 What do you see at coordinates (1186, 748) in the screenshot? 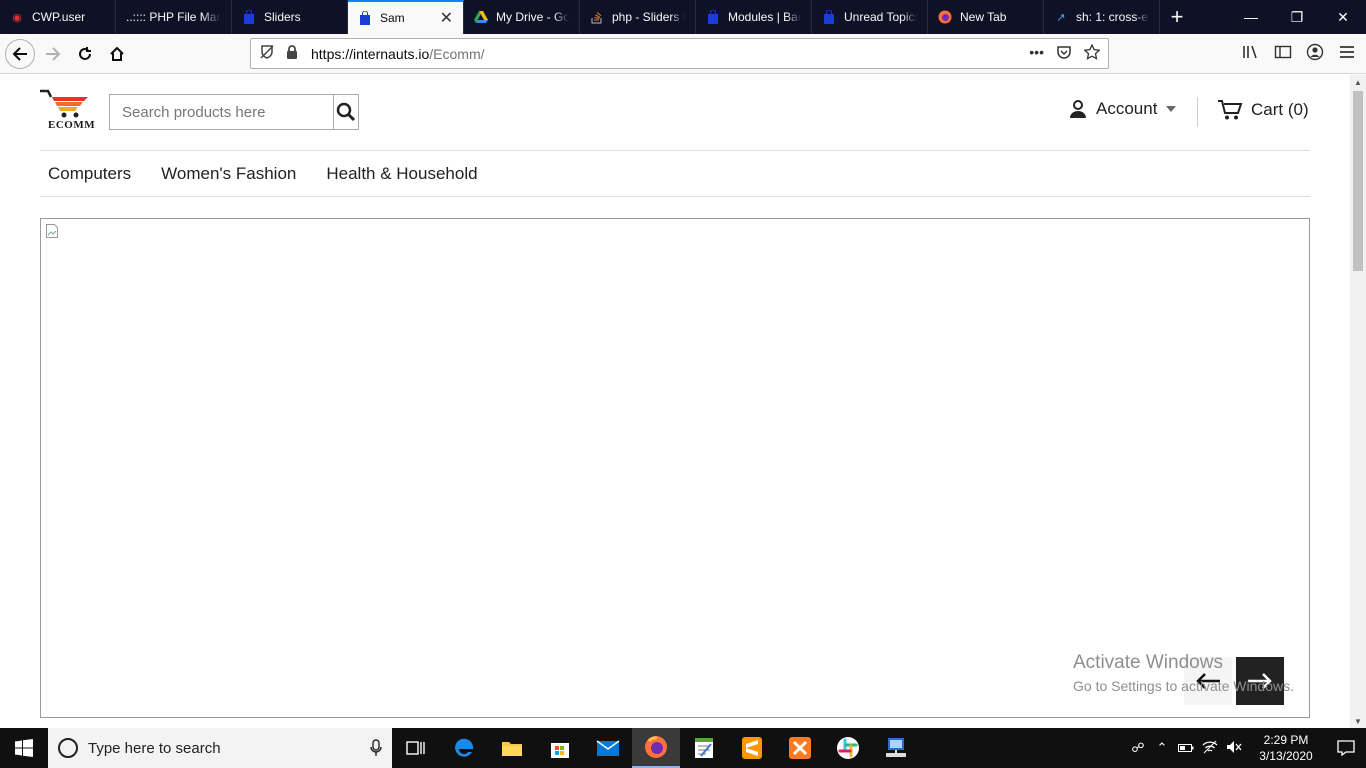
I see `battery-icon` at bounding box center [1186, 748].